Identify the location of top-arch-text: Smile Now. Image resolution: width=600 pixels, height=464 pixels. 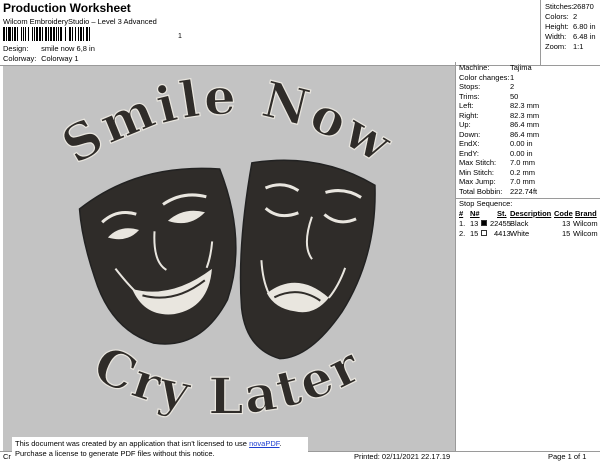
(228, 121).